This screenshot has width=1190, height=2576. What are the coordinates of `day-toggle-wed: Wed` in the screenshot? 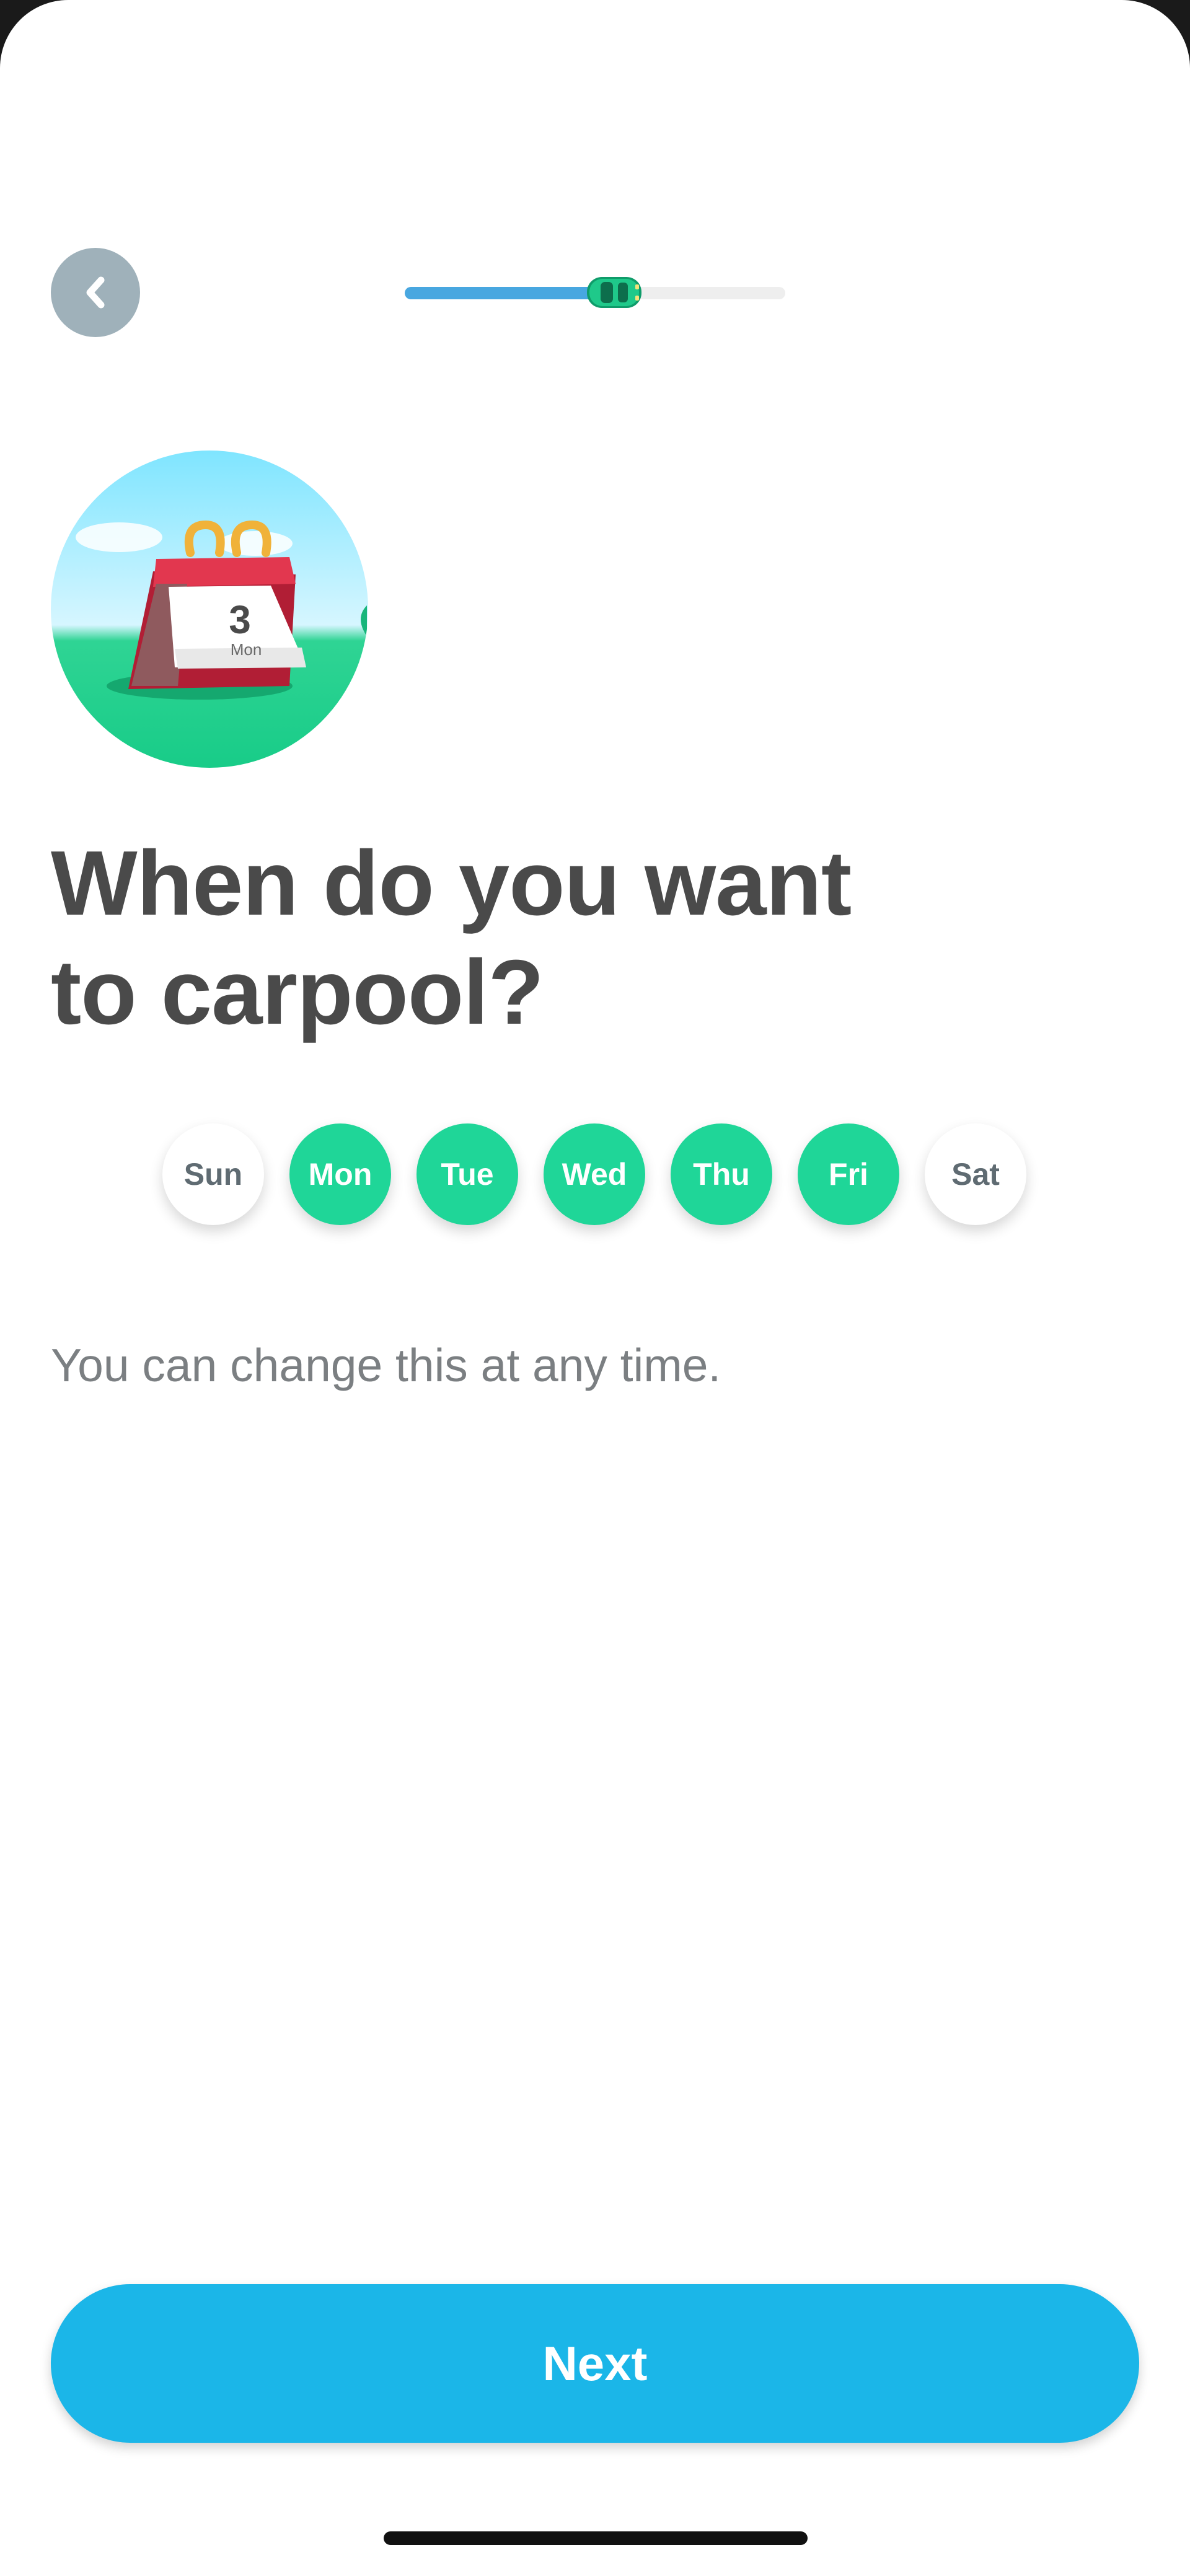 It's located at (594, 1174).